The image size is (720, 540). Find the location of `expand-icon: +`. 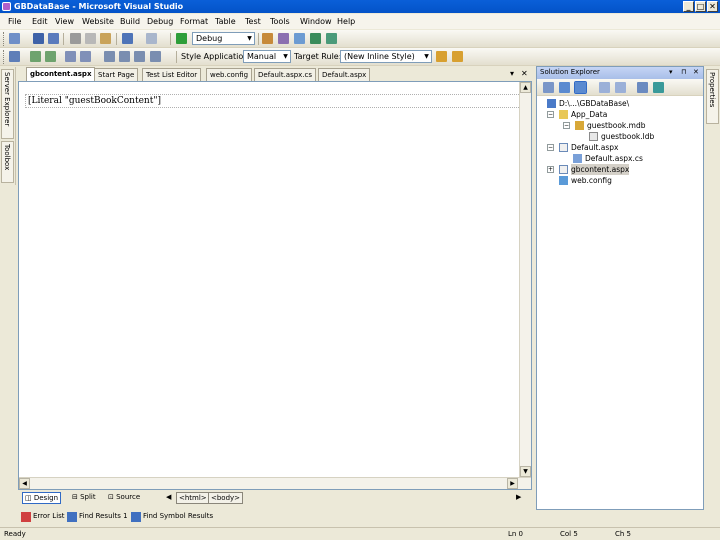

expand-icon: + is located at coordinates (550, 169).